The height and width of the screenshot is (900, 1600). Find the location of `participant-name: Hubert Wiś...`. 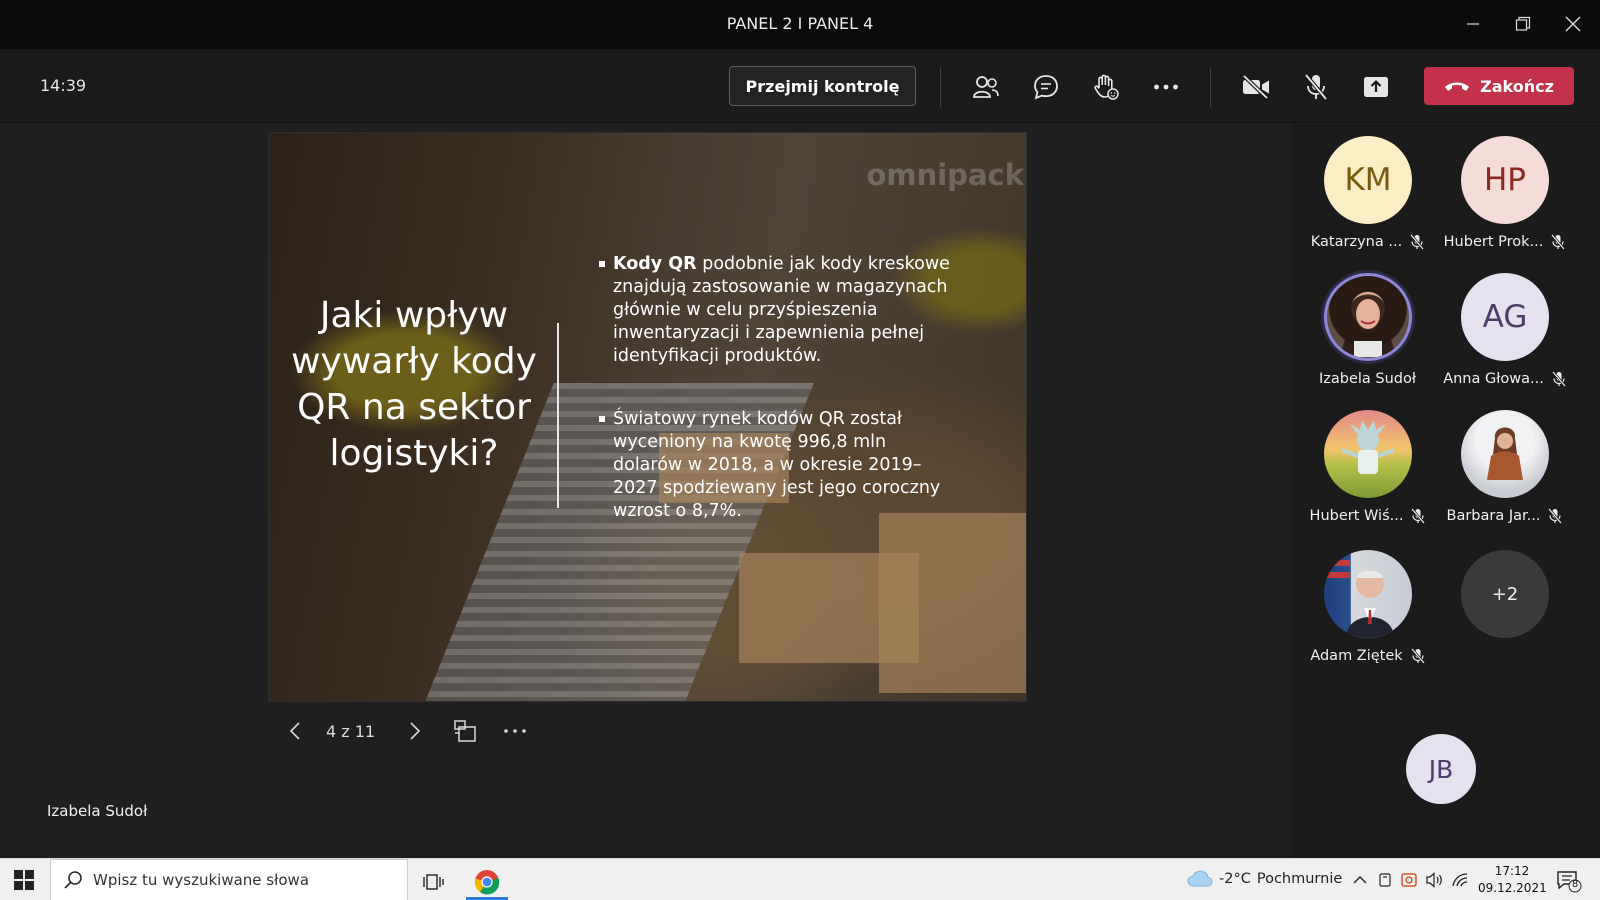

participant-name: Hubert Wiś... is located at coordinates (1356, 516).